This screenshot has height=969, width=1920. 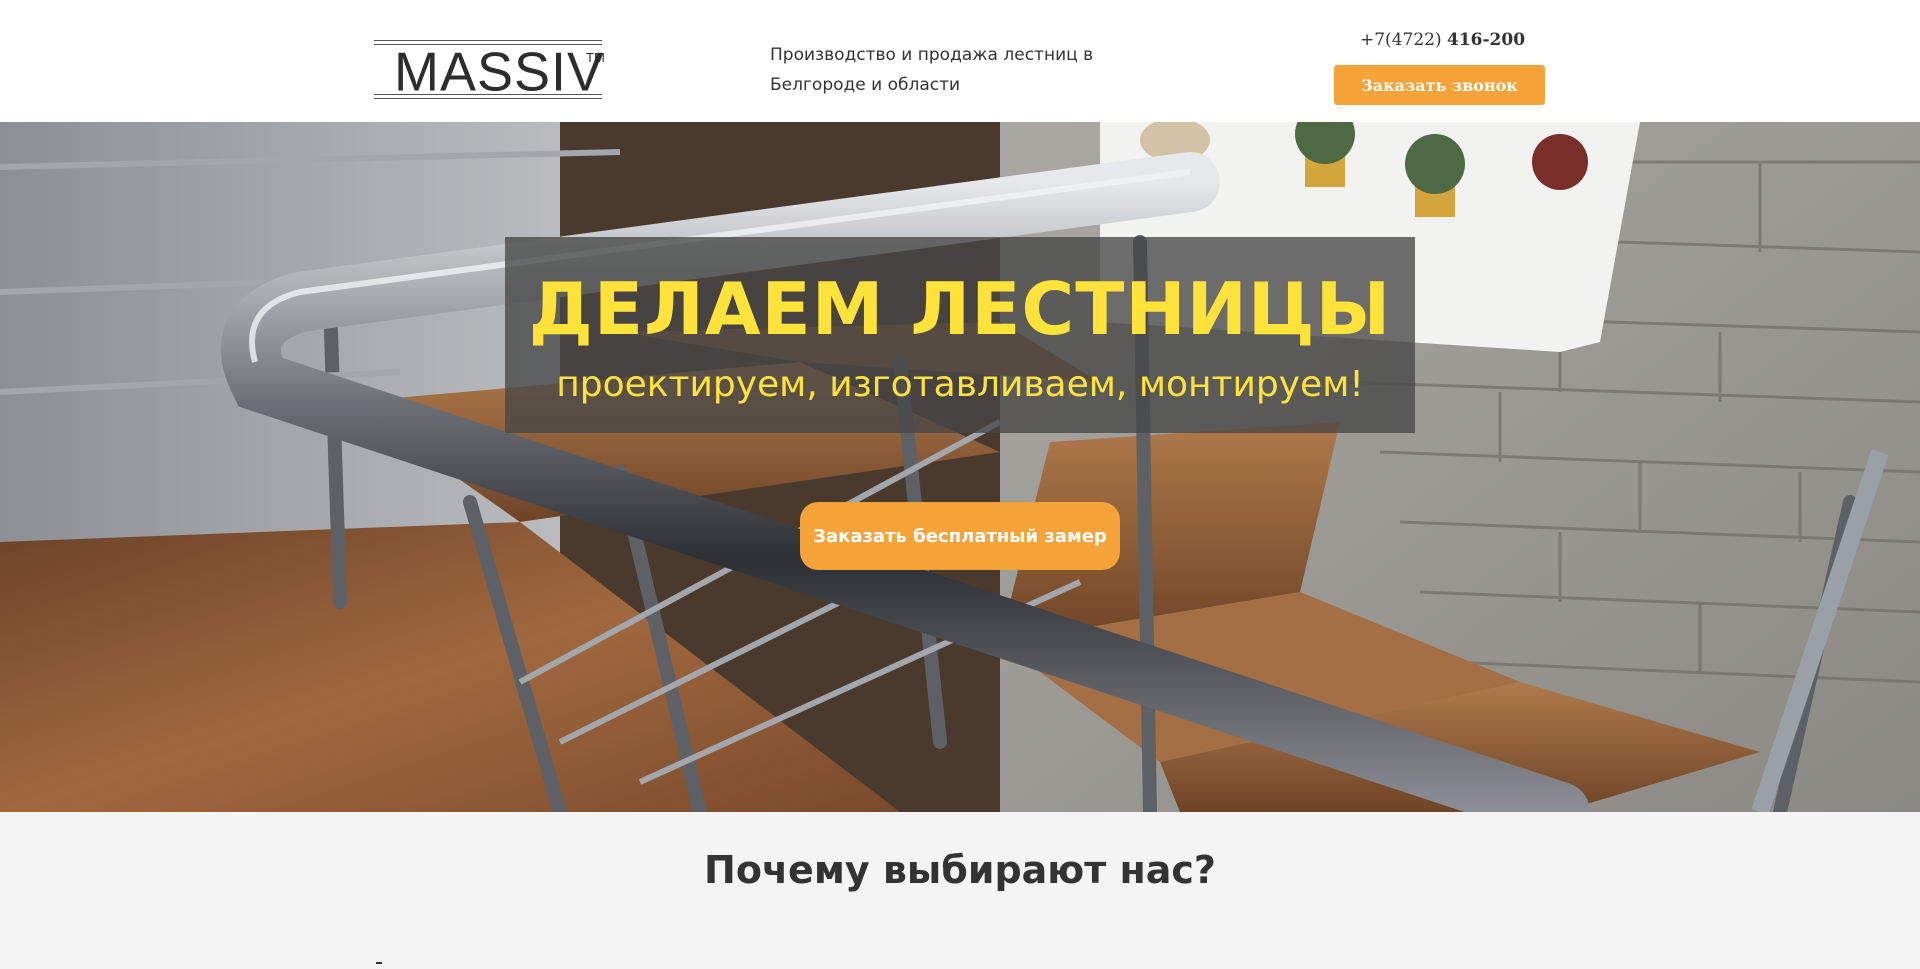 What do you see at coordinates (960, 309) in the screenshot?
I see `hero-title: ДЕЛАЕМ ЛЕСТНИЦЫ` at bounding box center [960, 309].